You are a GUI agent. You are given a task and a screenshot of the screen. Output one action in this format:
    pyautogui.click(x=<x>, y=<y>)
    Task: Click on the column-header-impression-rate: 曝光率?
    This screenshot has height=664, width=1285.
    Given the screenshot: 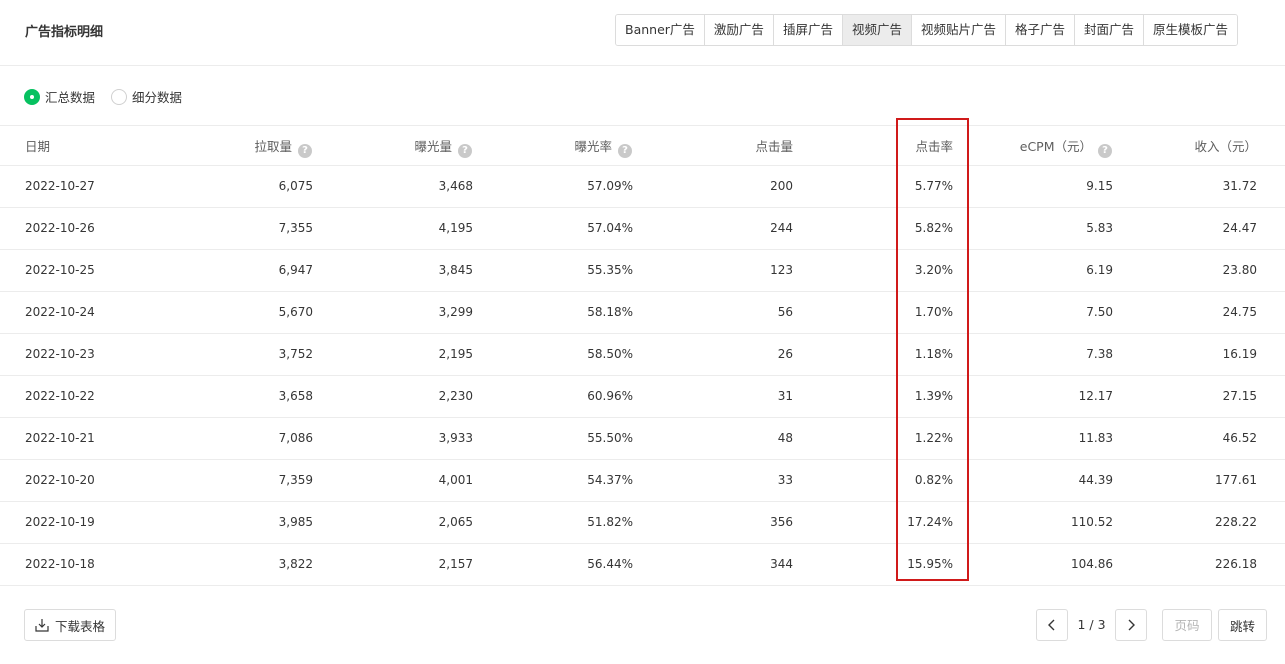 What is the action you would take?
    pyautogui.click(x=603, y=145)
    